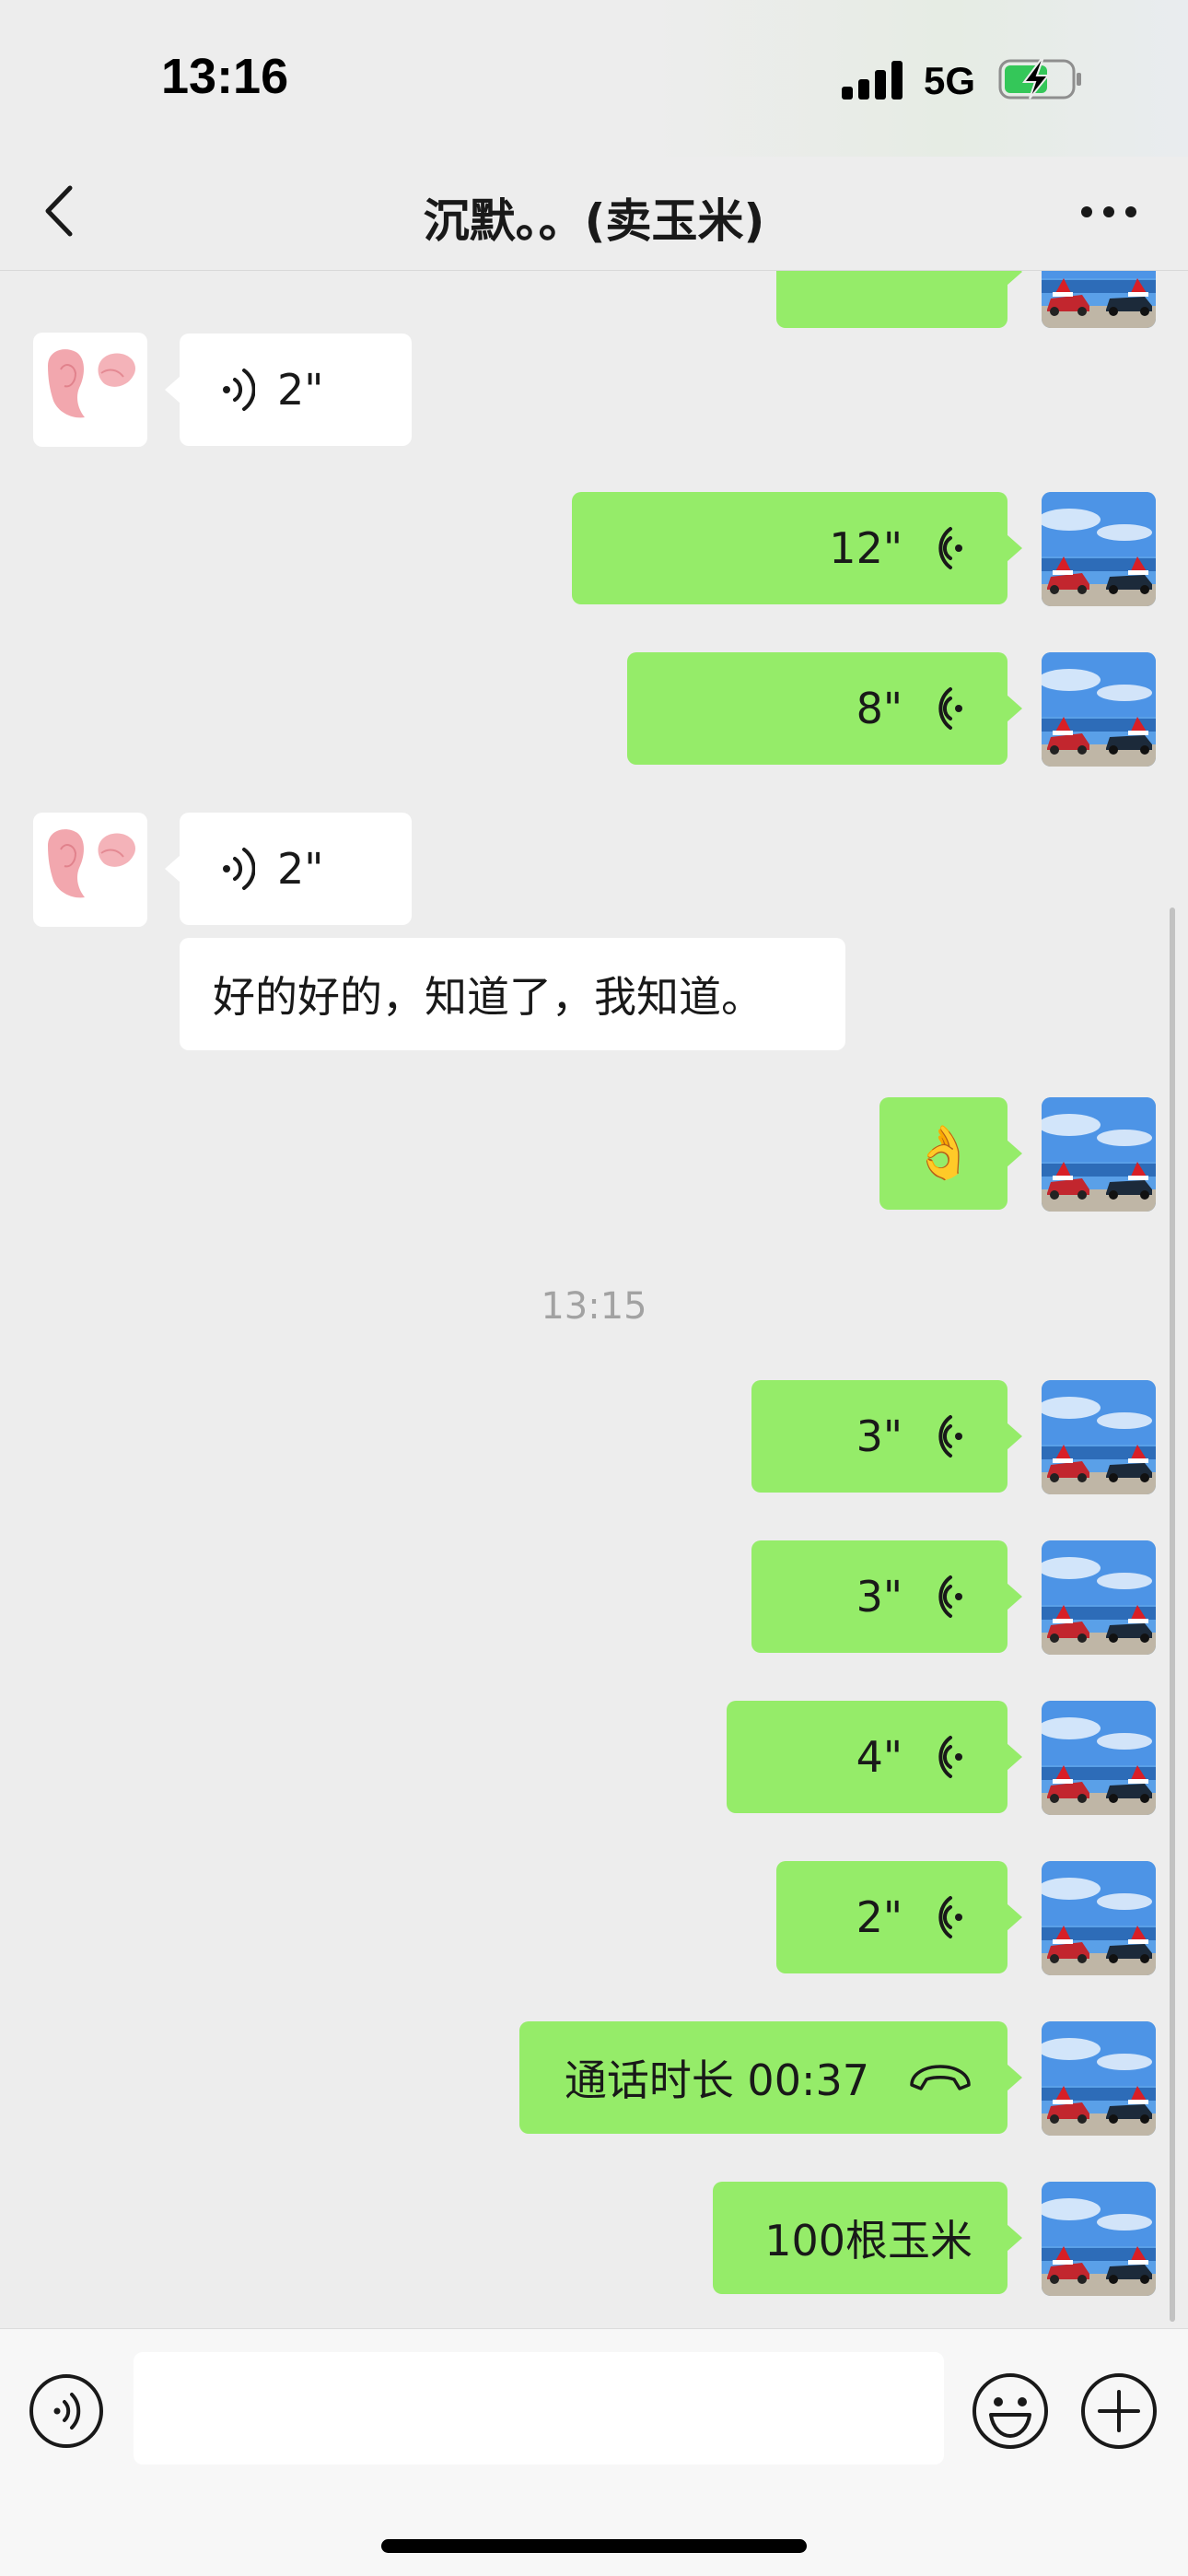  Describe the element at coordinates (716, 2080) in the screenshot. I see `call-duration-text: 通话时长 00:37` at that location.